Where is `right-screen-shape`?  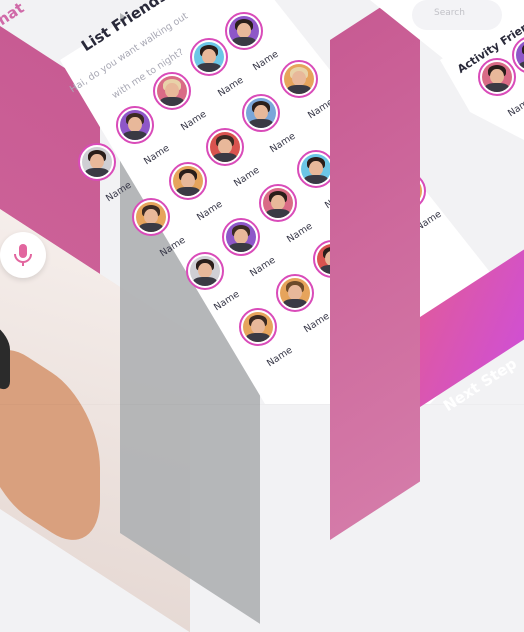
right-screen-shape is located at coordinates (447, 70).